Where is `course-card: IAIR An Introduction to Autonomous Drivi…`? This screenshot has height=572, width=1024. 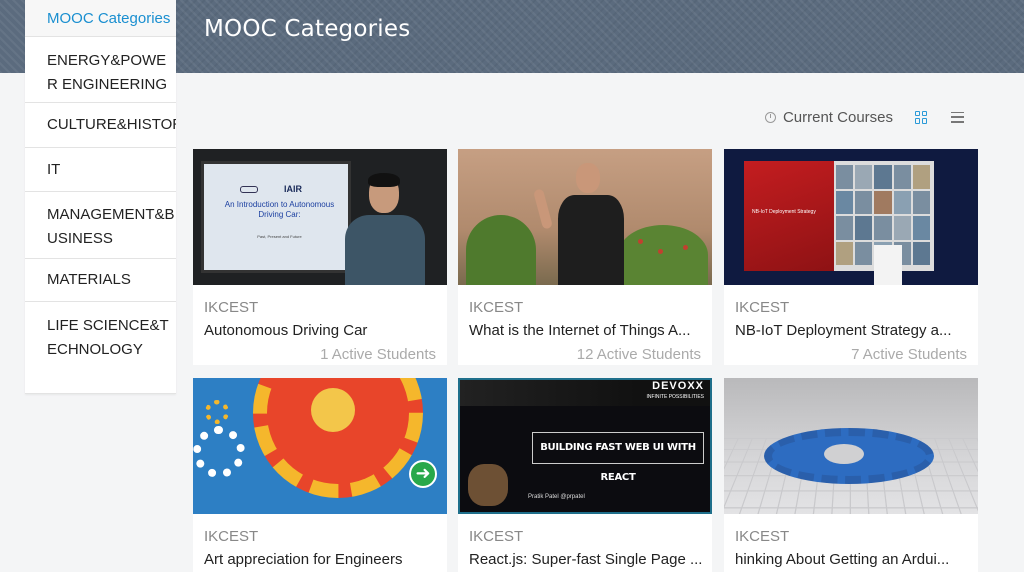 course-card: IAIR An Introduction to Autonomous Drivi… is located at coordinates (320, 257).